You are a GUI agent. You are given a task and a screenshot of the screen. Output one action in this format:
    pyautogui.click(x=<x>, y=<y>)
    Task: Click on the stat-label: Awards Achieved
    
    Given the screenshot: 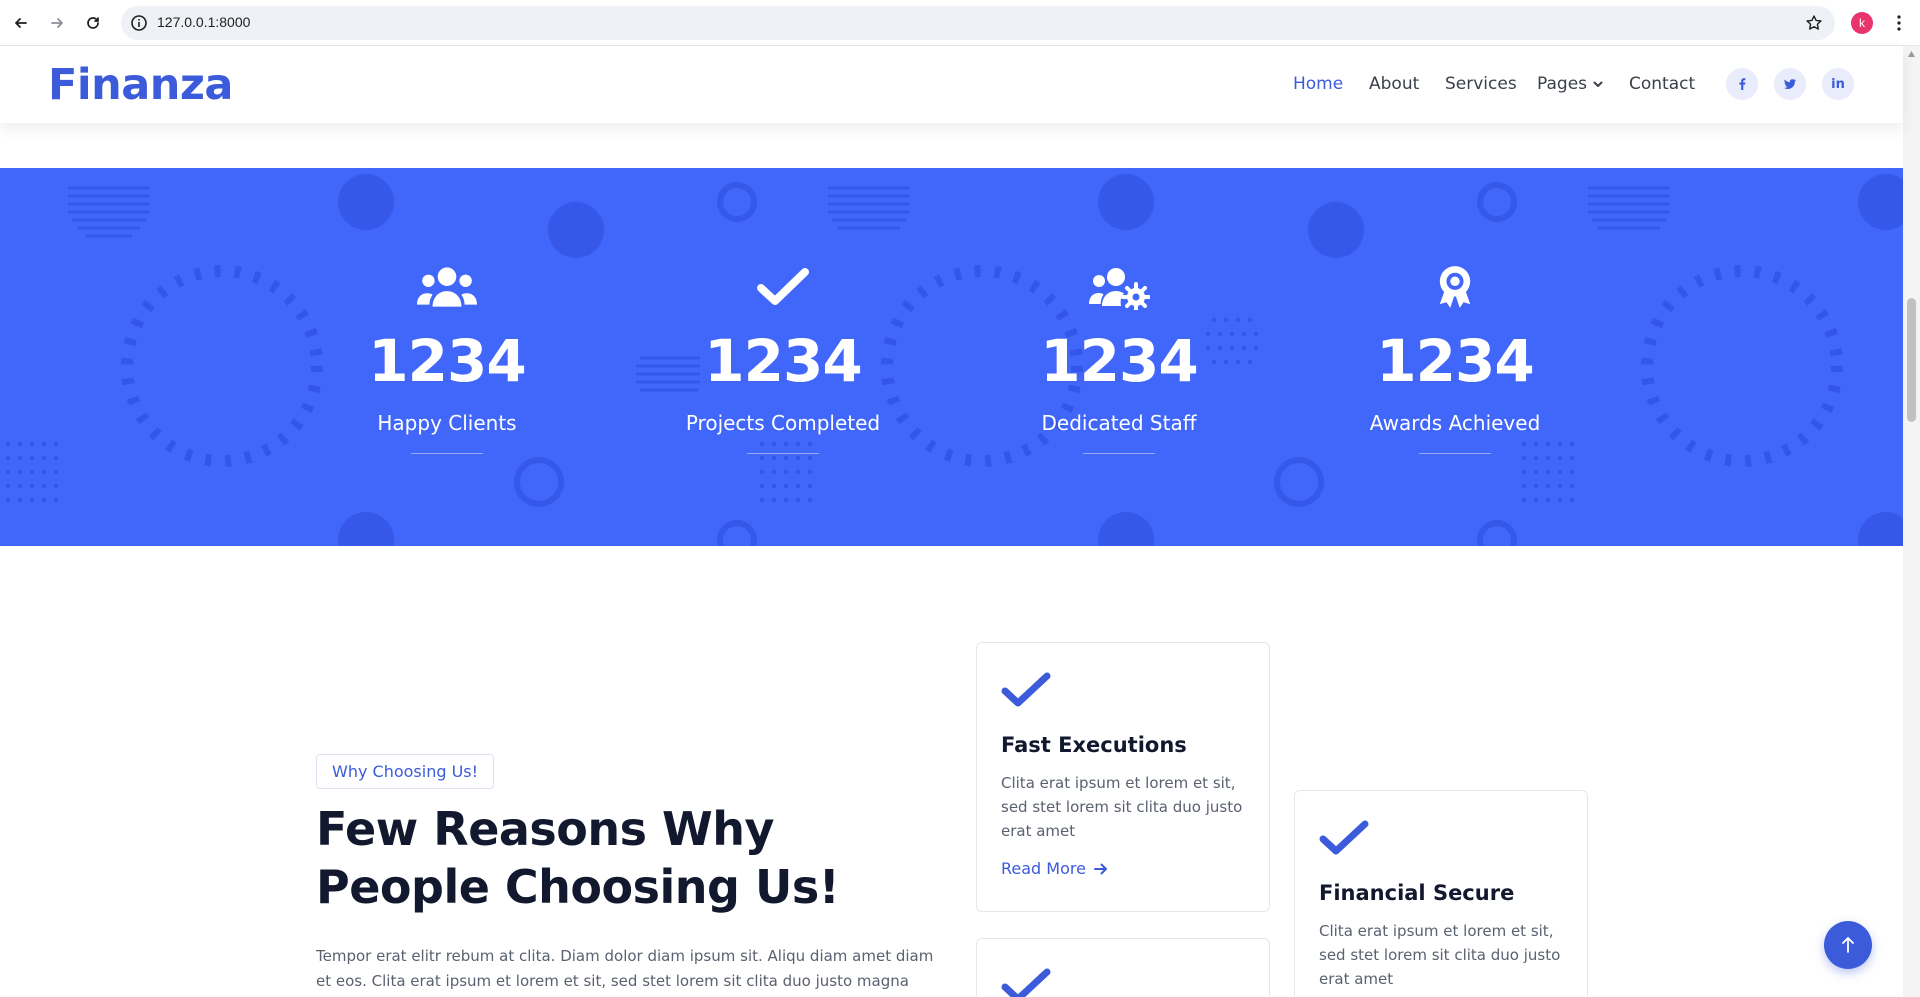 What is the action you would take?
    pyautogui.click(x=1455, y=423)
    